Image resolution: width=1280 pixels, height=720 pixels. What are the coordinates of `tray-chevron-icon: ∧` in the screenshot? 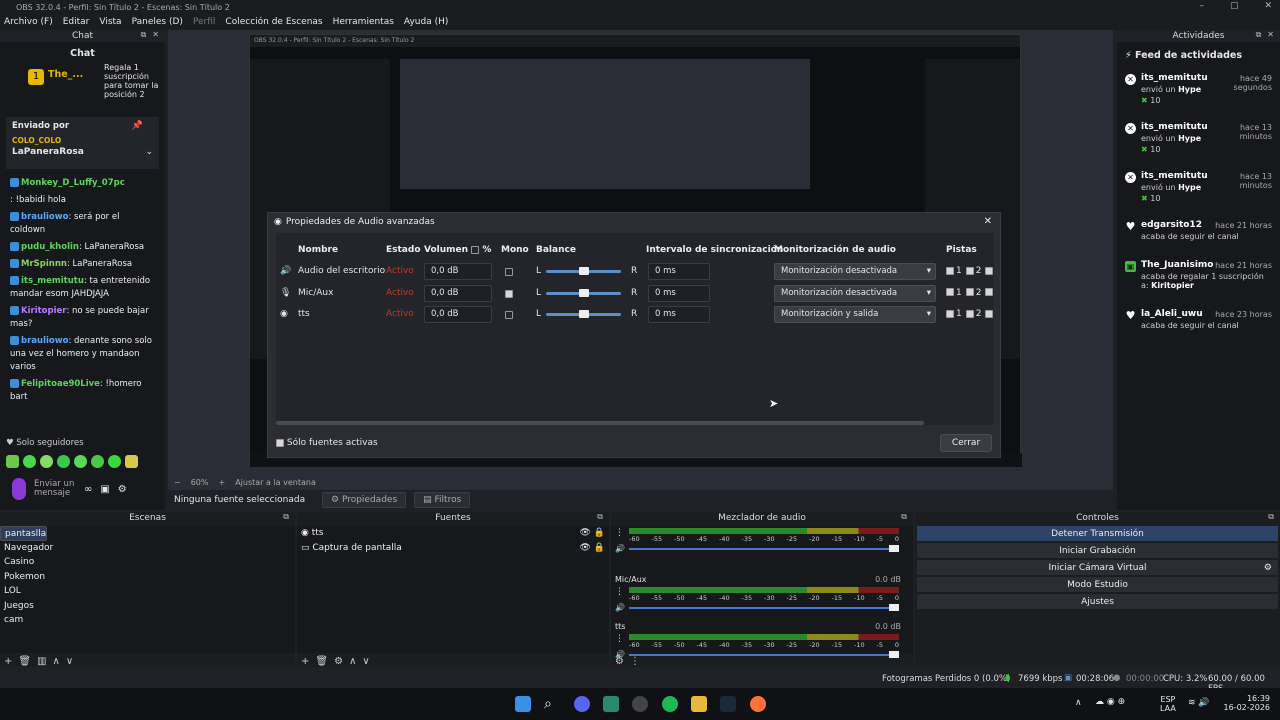 It's located at (1078, 703).